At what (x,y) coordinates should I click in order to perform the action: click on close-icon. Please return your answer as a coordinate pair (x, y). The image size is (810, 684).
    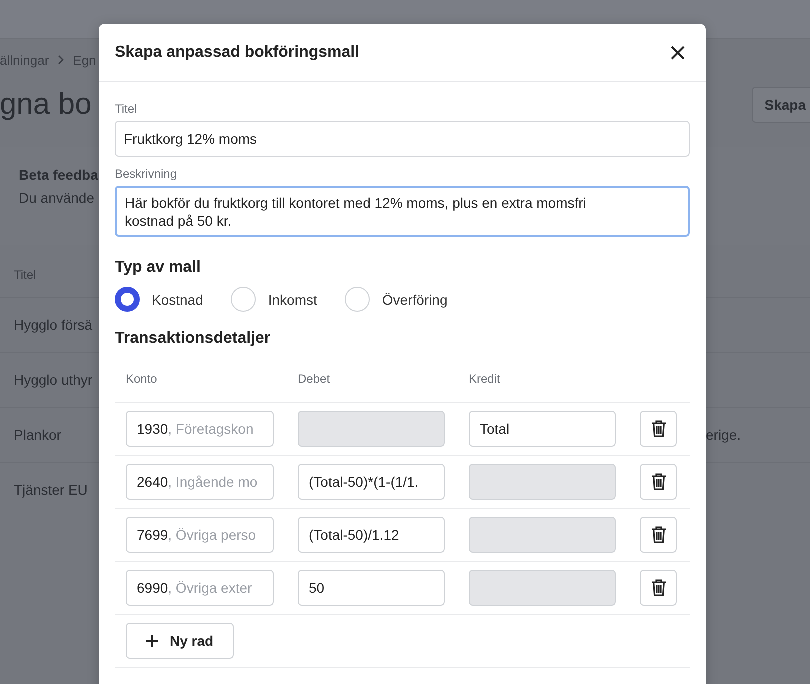
    Looking at the image, I should click on (678, 52).